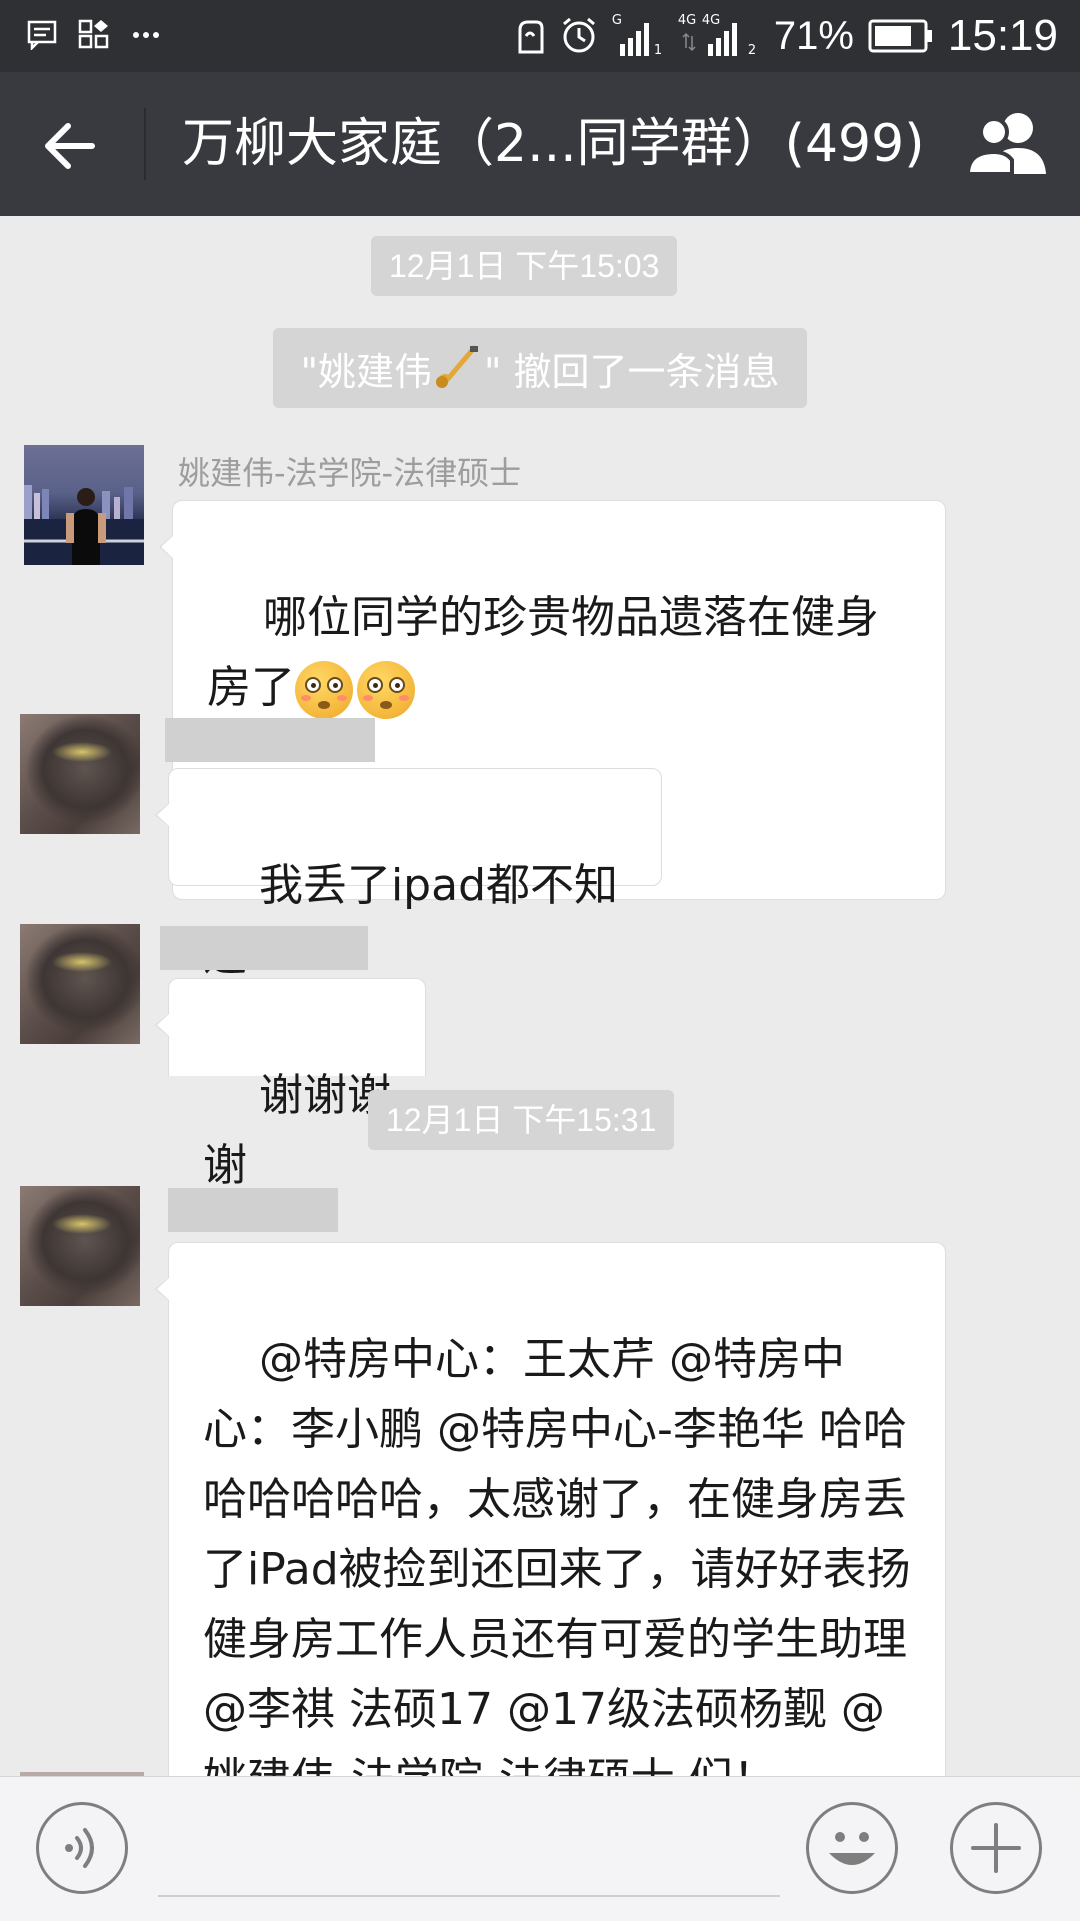 Image resolution: width=1080 pixels, height=1921 pixels. What do you see at coordinates (456, 366) in the screenshot?
I see `saxophone-emoji-icon` at bounding box center [456, 366].